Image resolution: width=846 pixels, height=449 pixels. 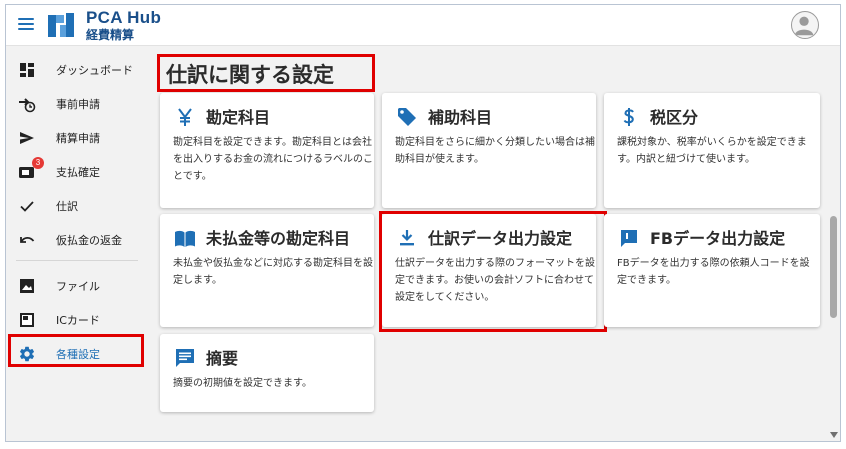 I want to click on book-icon, so click(x=185, y=238).